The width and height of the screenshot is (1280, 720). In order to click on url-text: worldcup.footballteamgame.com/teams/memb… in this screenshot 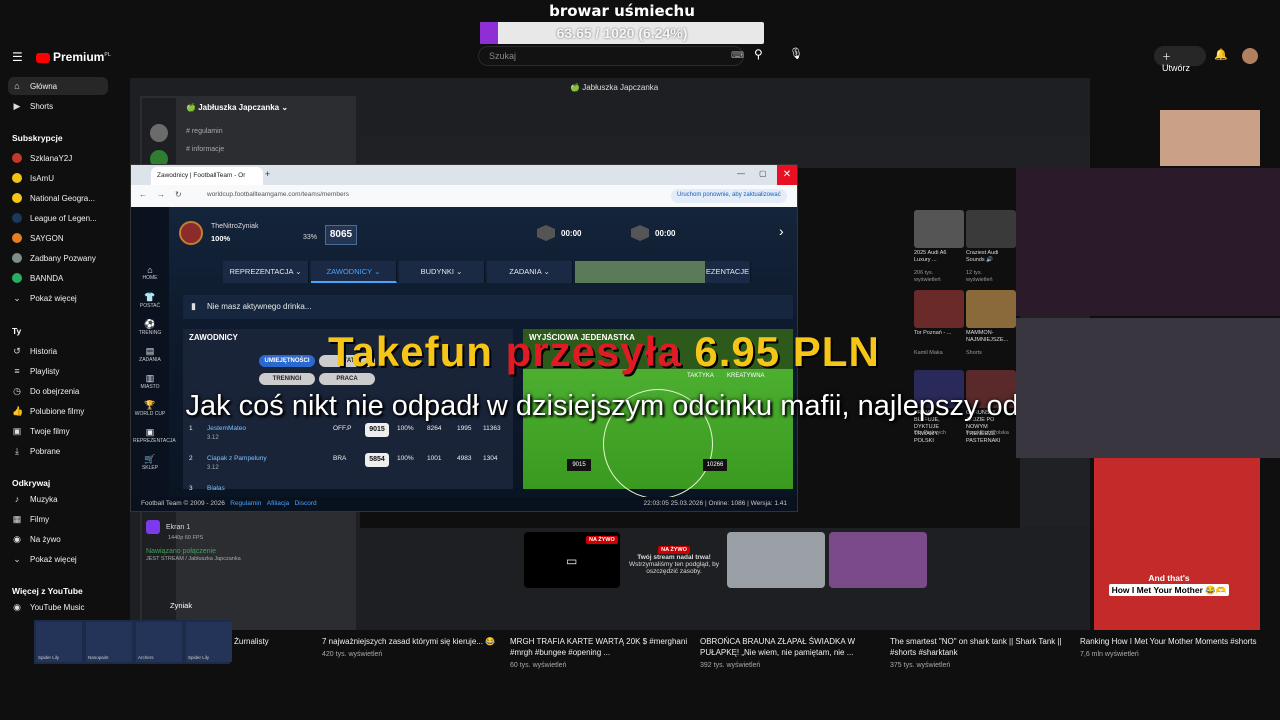, I will do `click(278, 194)`.